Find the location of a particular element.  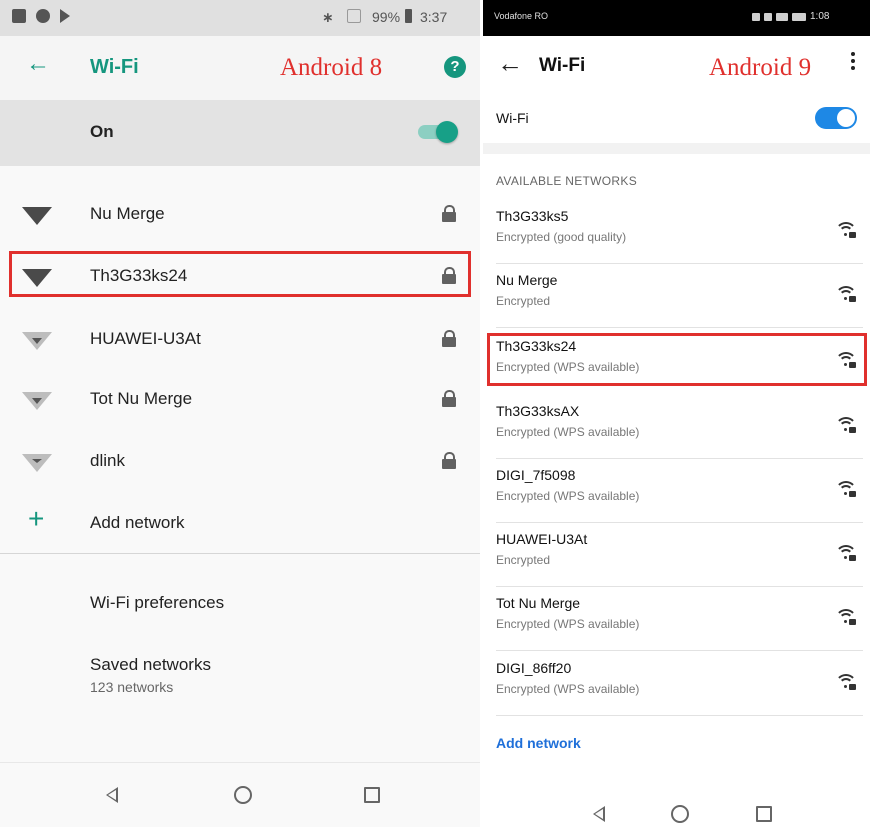

chrome-icon is located at coordinates (43, 16).